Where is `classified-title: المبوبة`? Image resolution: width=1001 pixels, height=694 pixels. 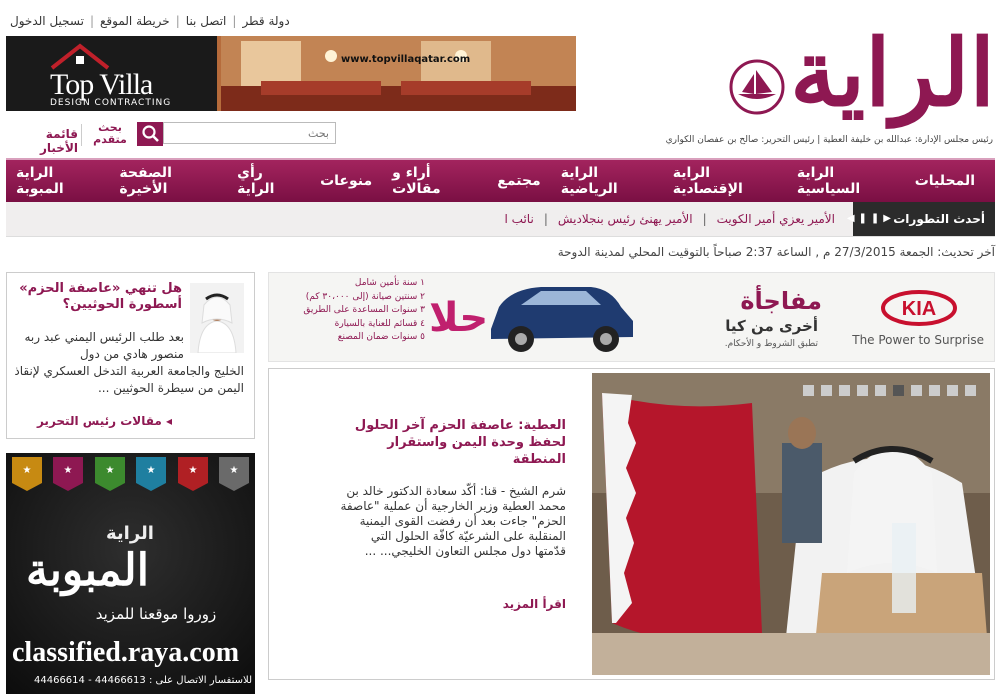 classified-title: المبوبة is located at coordinates (87, 570).